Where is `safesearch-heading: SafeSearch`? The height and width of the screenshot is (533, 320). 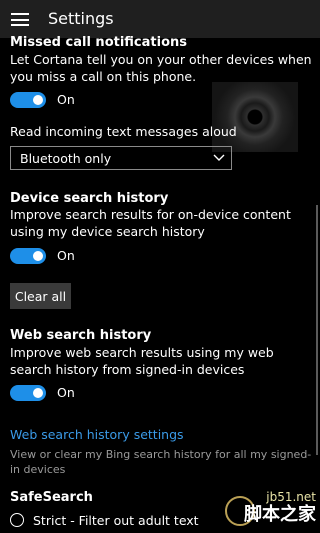 safesearch-heading: SafeSearch is located at coordinates (51, 497).